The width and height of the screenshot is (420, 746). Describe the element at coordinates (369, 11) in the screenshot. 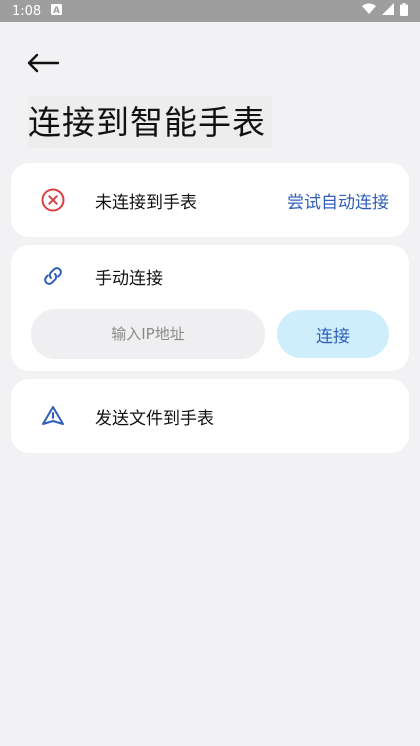

I see `wifi-icon` at that location.